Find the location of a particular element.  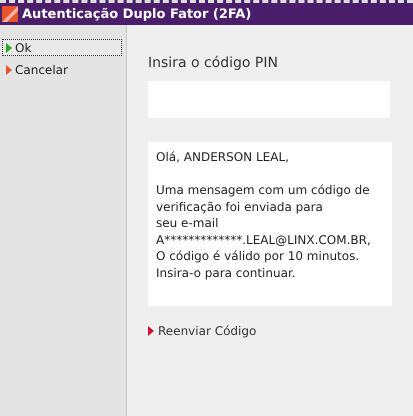

sidebar-button: Ok is located at coordinates (62, 47).